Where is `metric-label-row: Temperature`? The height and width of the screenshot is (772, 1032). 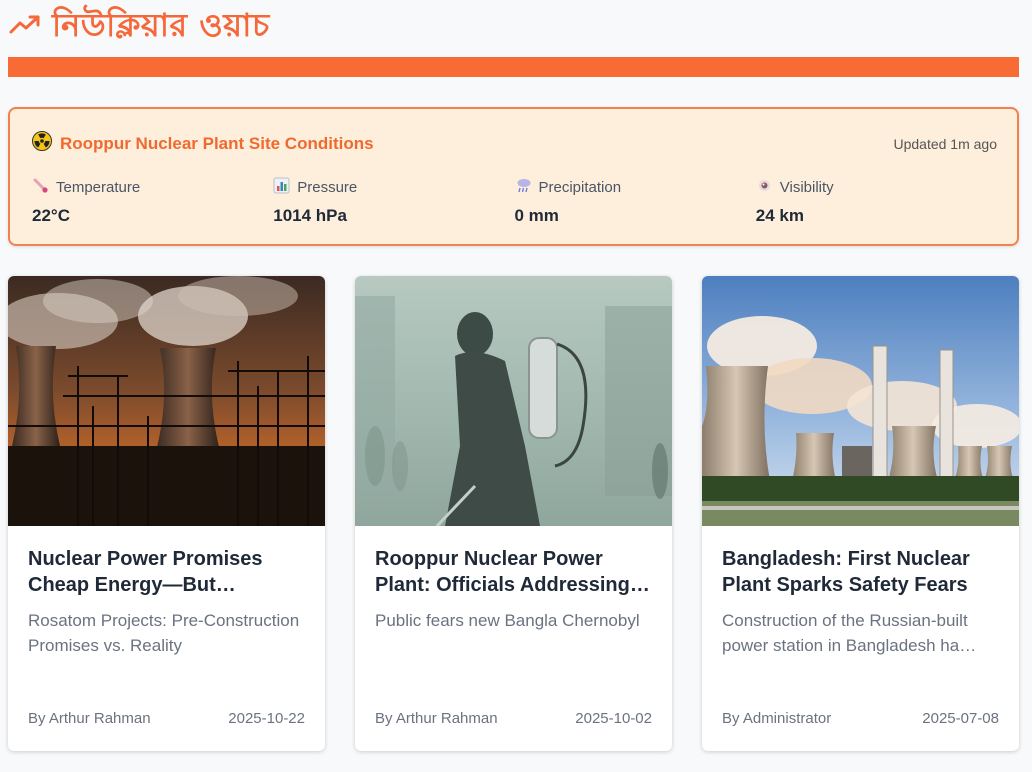
metric-label-row: Temperature is located at coordinates (152, 187).